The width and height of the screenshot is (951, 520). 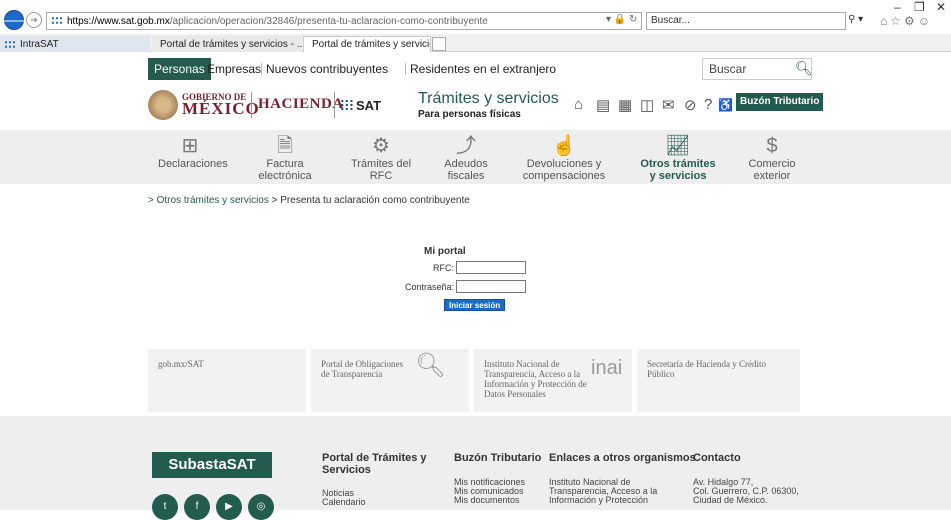 What do you see at coordinates (475, 305) in the screenshot?
I see `login-button: Iniciar sesión` at bounding box center [475, 305].